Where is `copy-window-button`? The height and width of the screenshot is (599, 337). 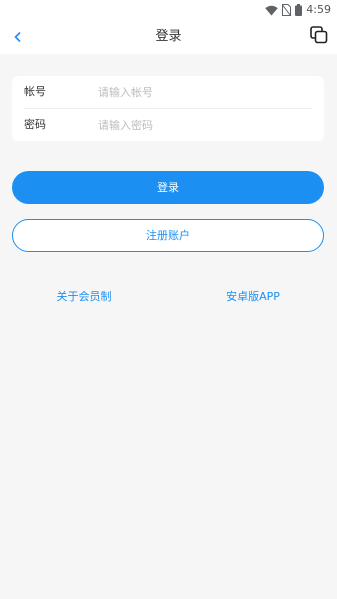 copy-window-button is located at coordinates (319, 37).